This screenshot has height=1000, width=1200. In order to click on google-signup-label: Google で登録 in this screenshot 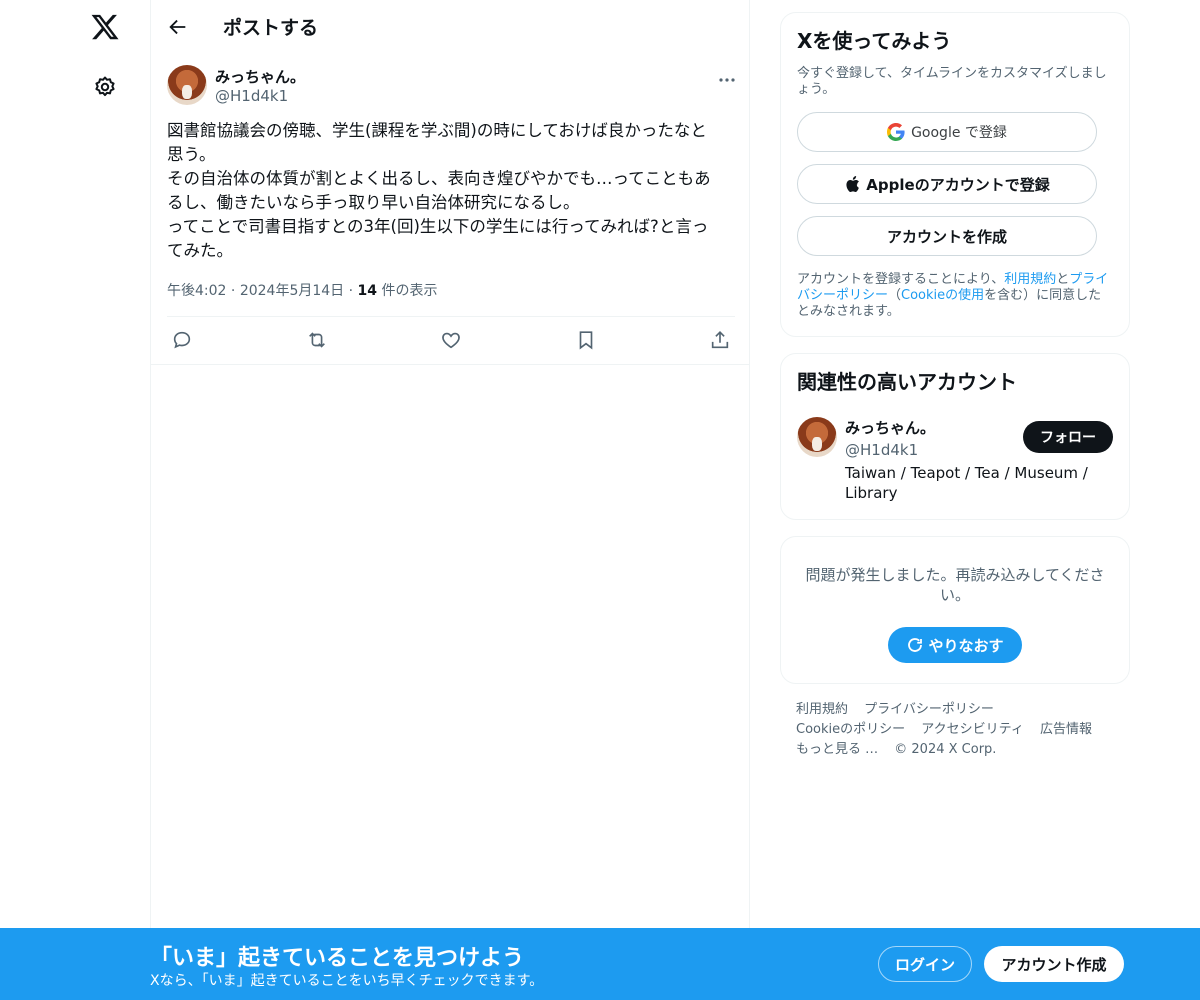, I will do `click(959, 133)`.